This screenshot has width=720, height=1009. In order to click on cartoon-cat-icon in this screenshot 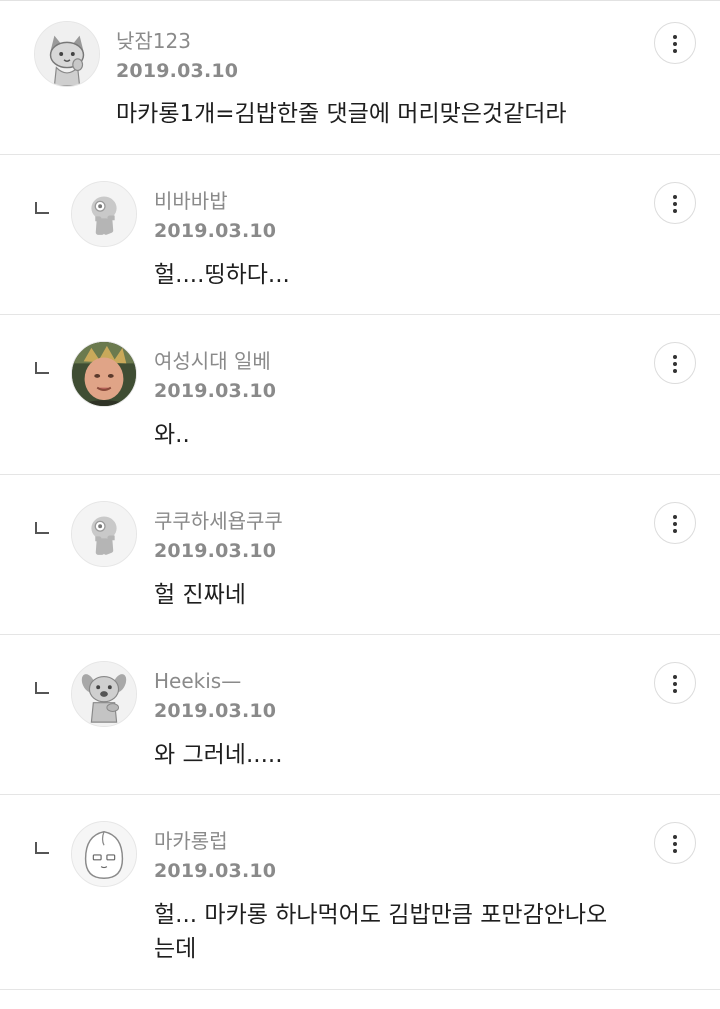, I will do `click(67, 54)`.